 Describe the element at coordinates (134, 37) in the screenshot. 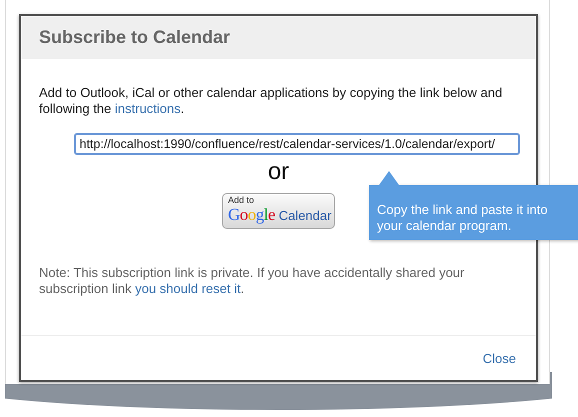

I see `dialog-title: Subscribe to Calendar` at that location.